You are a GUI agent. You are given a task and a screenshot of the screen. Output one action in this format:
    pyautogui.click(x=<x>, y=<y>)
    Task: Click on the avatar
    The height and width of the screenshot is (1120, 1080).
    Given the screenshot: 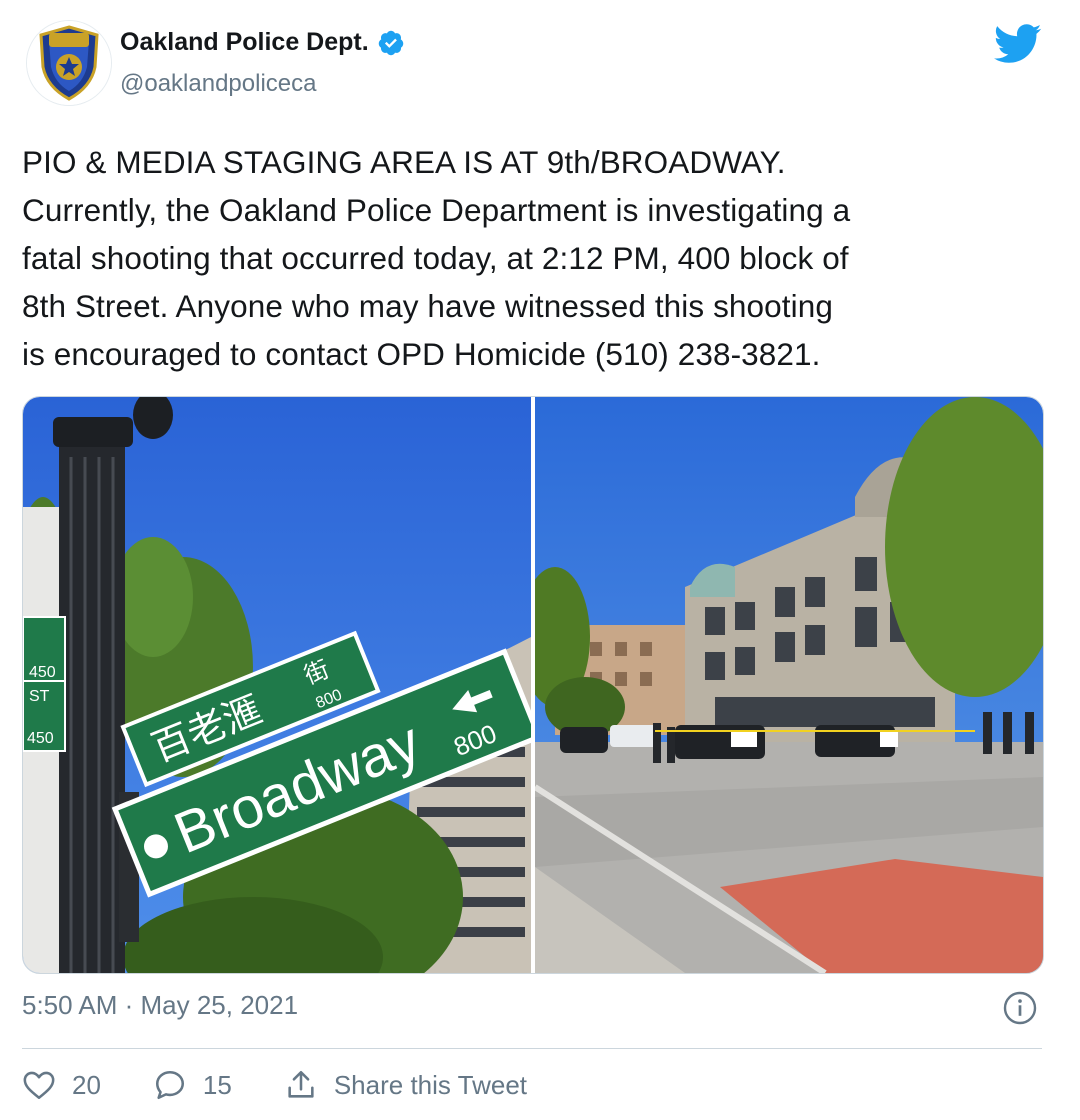 What is the action you would take?
    pyautogui.click(x=69, y=63)
    